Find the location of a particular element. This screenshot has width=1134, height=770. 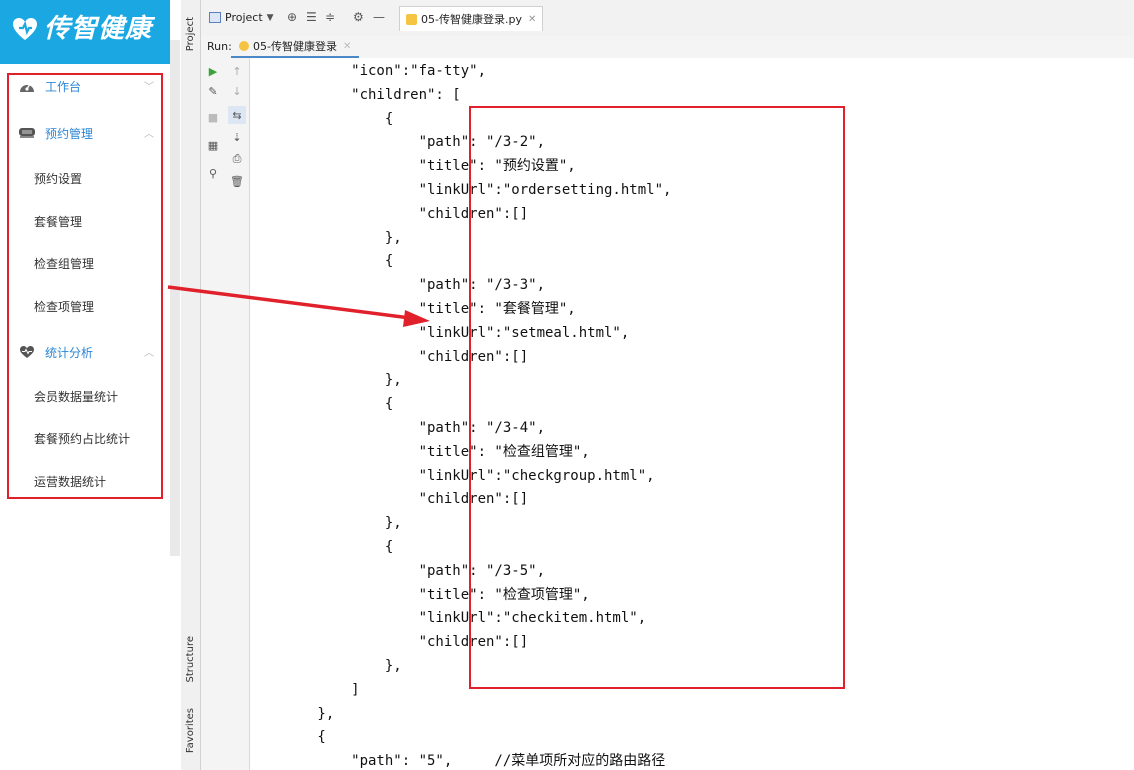

logo-heart-icon is located at coordinates (25, 29).